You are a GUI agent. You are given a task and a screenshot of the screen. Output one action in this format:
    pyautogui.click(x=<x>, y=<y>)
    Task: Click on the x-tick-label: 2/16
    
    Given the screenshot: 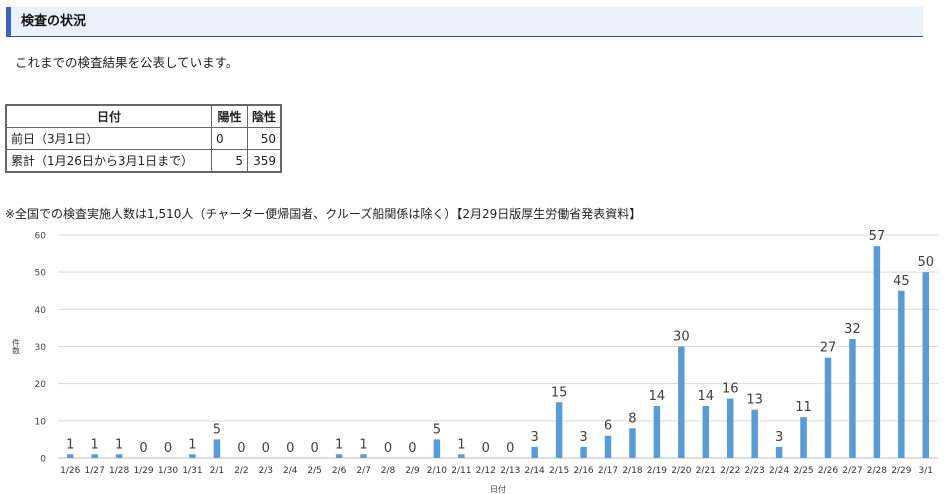 What is the action you would take?
    pyautogui.click(x=583, y=471)
    